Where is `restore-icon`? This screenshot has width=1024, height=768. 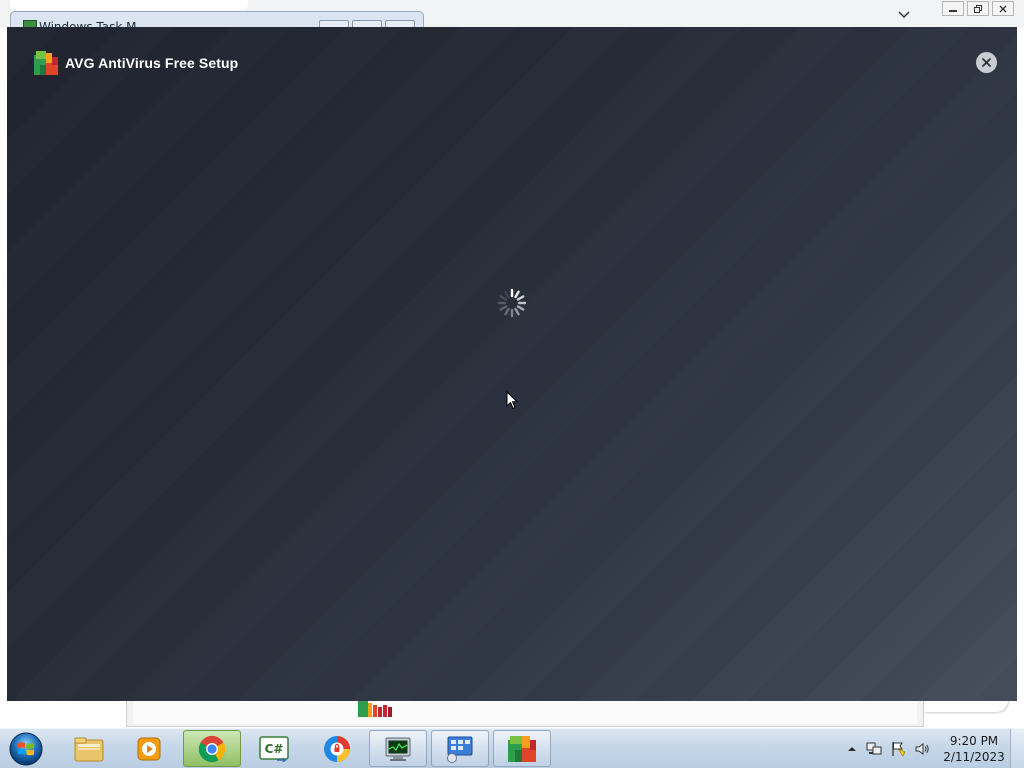 restore-icon is located at coordinates (978, 8).